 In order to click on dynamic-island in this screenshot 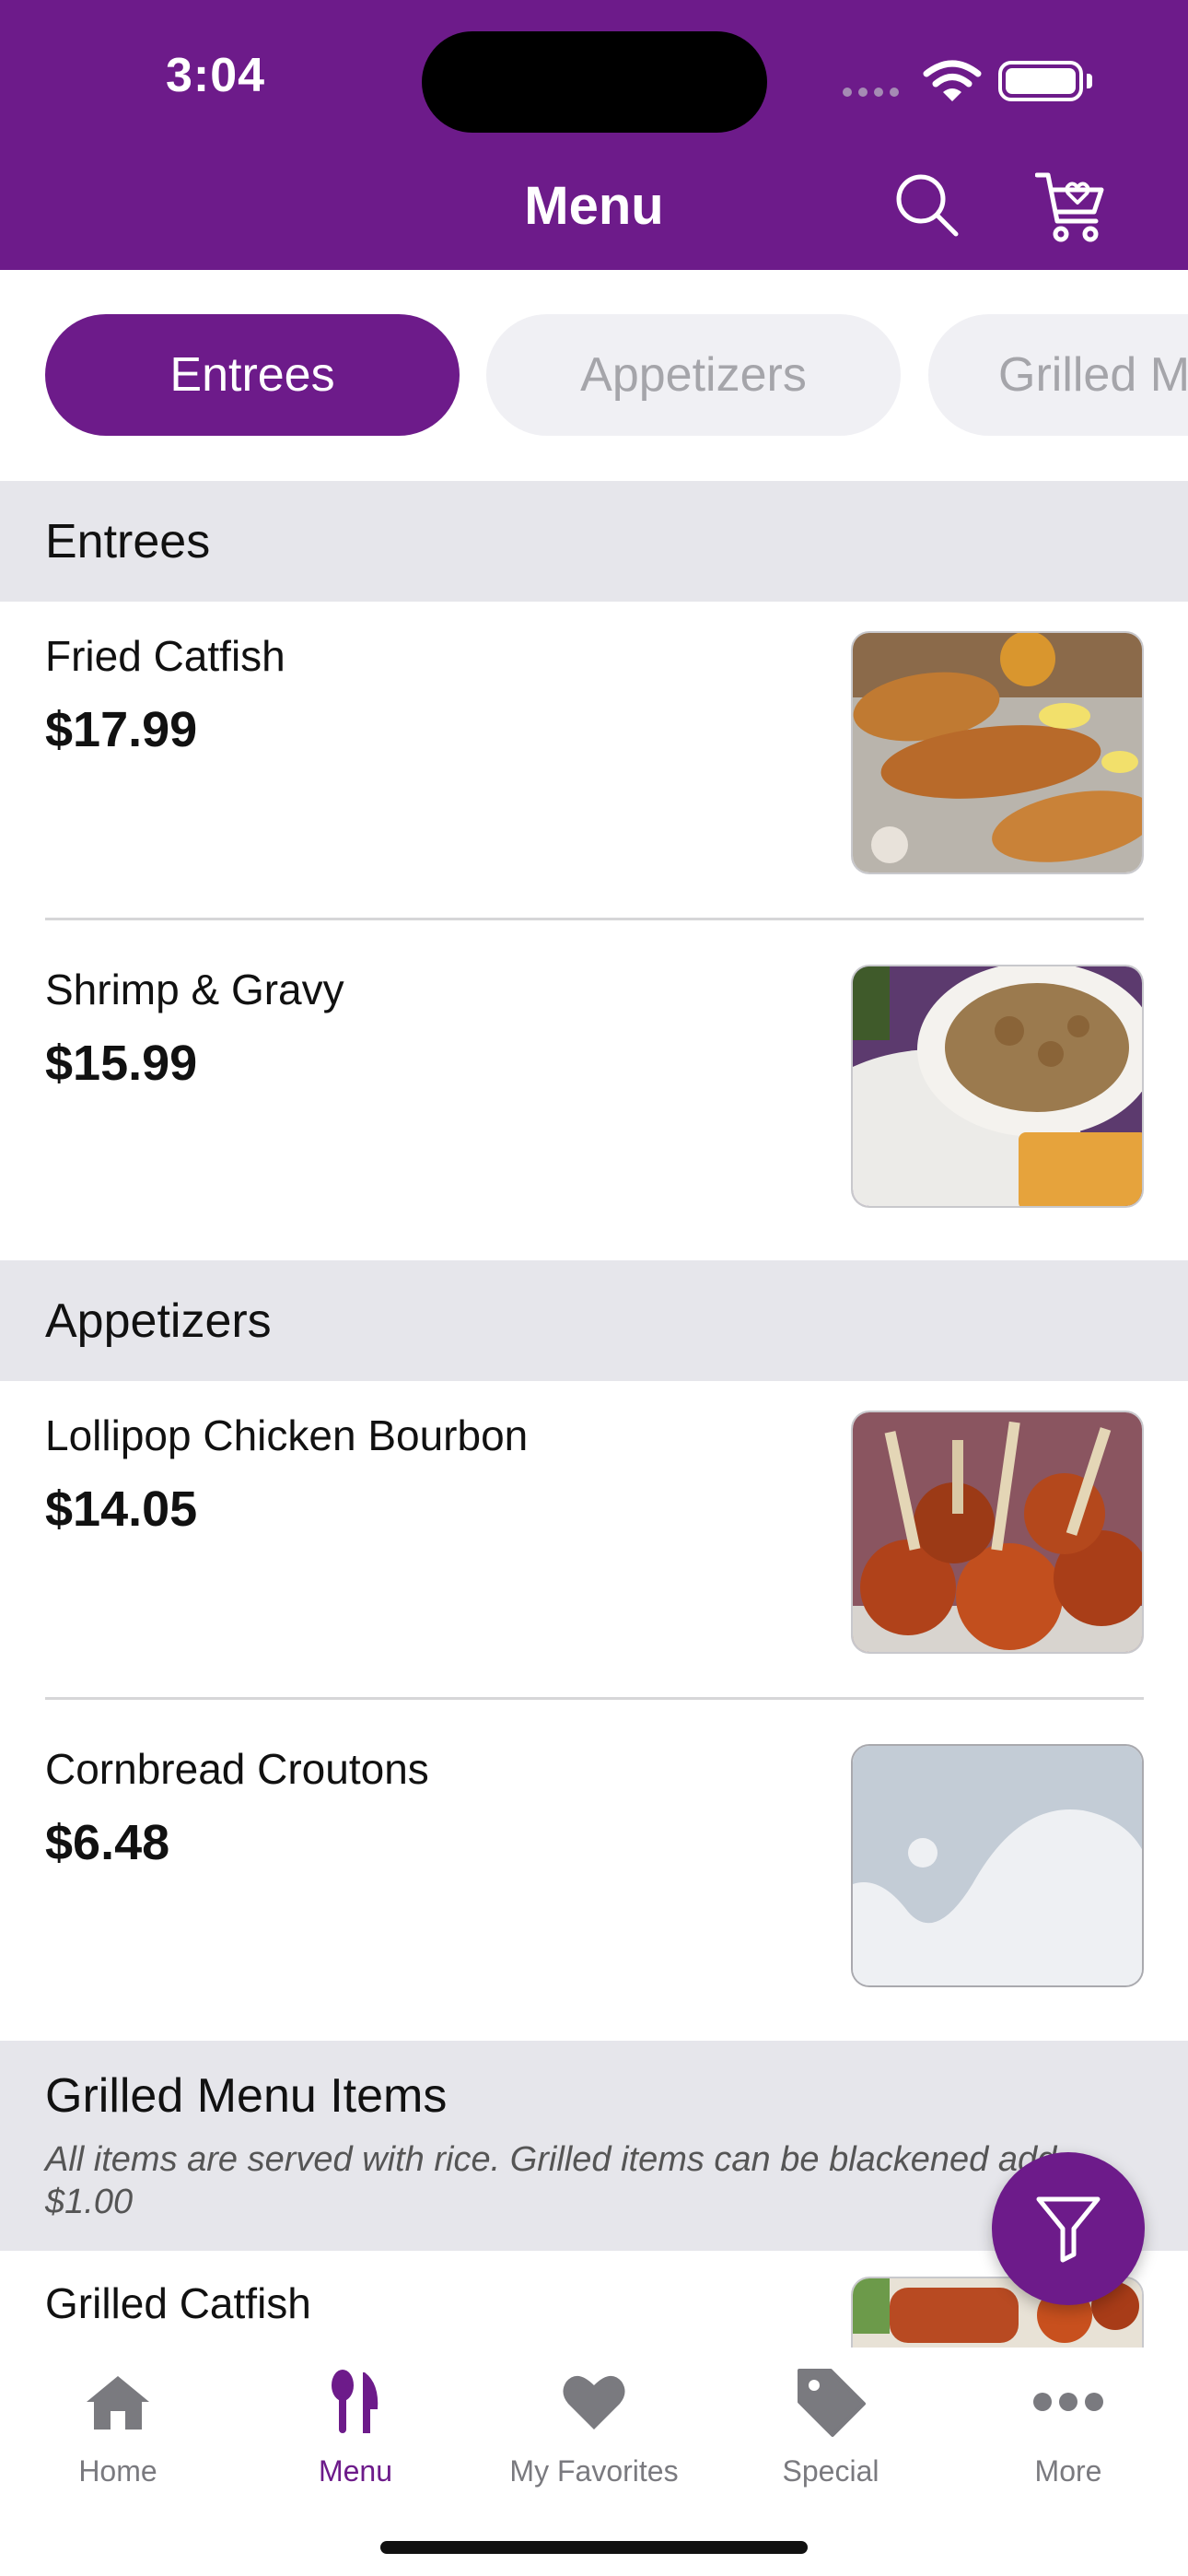, I will do `click(594, 82)`.